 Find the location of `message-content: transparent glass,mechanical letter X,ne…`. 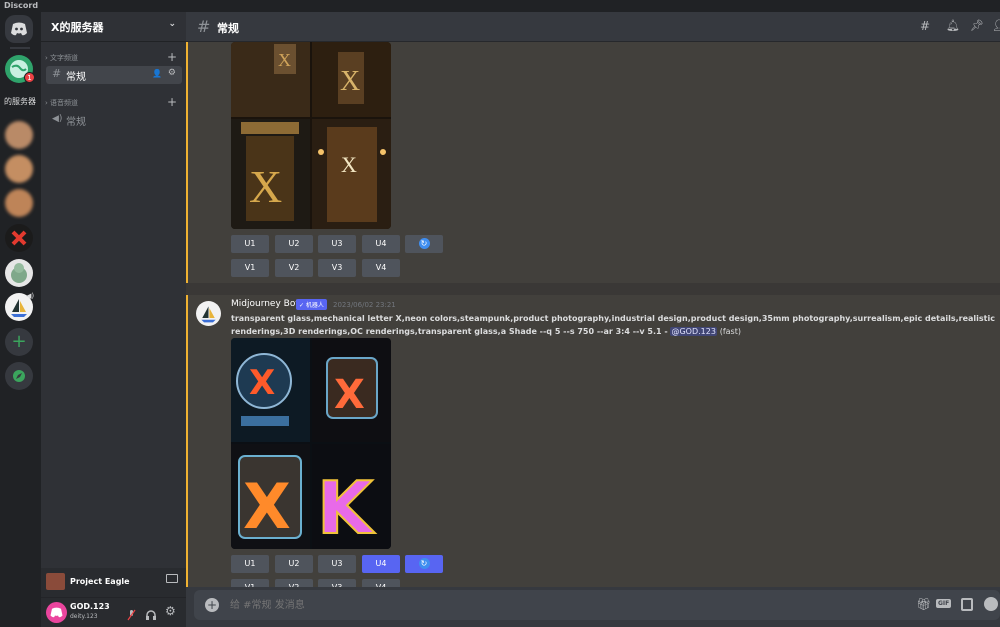

message-content: transparent glass,mechanical letter X,ne… is located at coordinates (613, 325).